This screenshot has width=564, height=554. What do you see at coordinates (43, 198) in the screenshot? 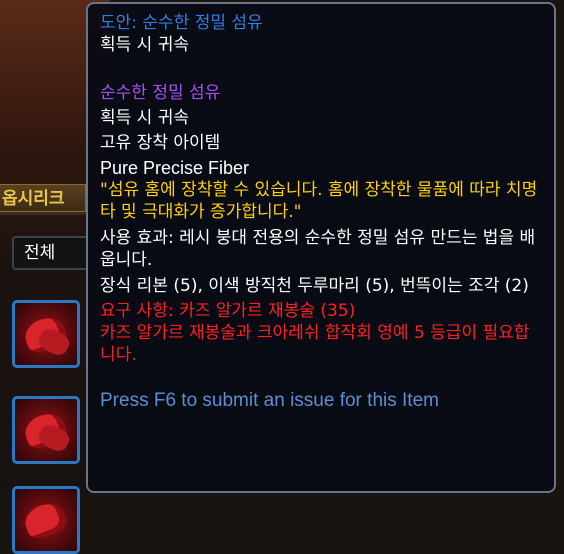
I see `profession-tab: 옵시리크` at bounding box center [43, 198].